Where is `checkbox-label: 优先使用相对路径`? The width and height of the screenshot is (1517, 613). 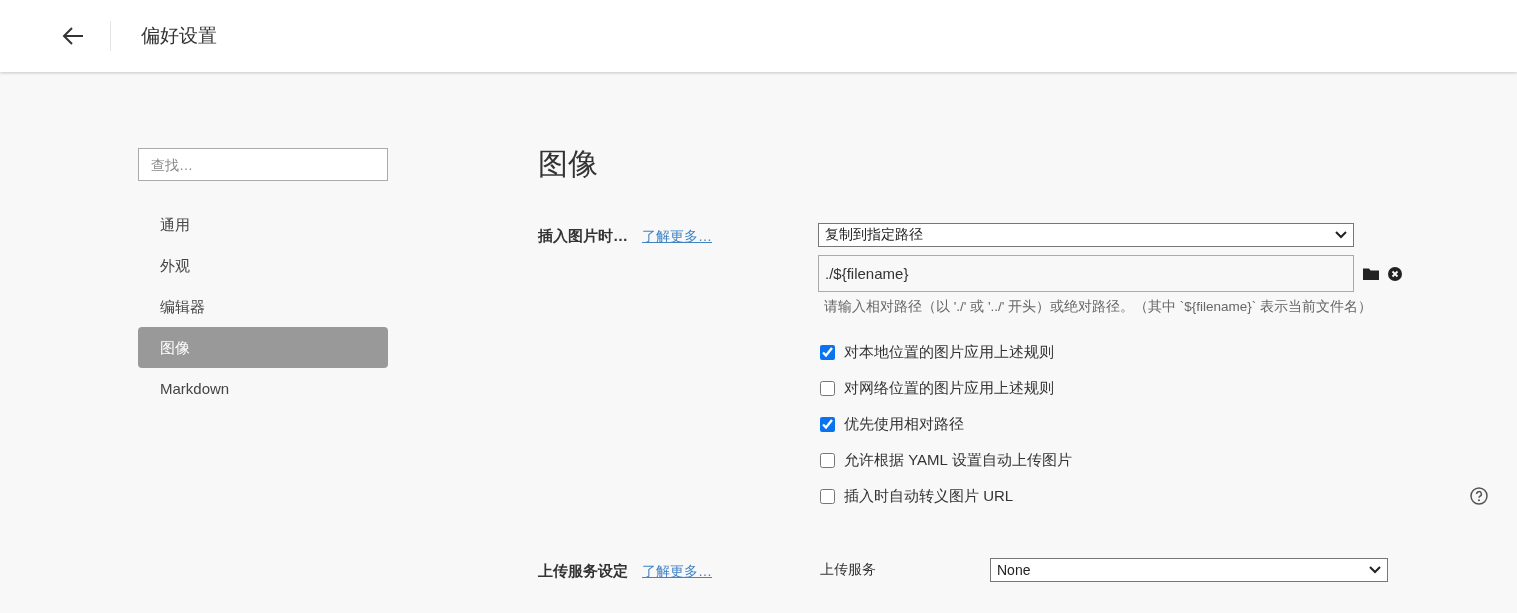
checkbox-label: 优先使用相对路径 is located at coordinates (904, 424).